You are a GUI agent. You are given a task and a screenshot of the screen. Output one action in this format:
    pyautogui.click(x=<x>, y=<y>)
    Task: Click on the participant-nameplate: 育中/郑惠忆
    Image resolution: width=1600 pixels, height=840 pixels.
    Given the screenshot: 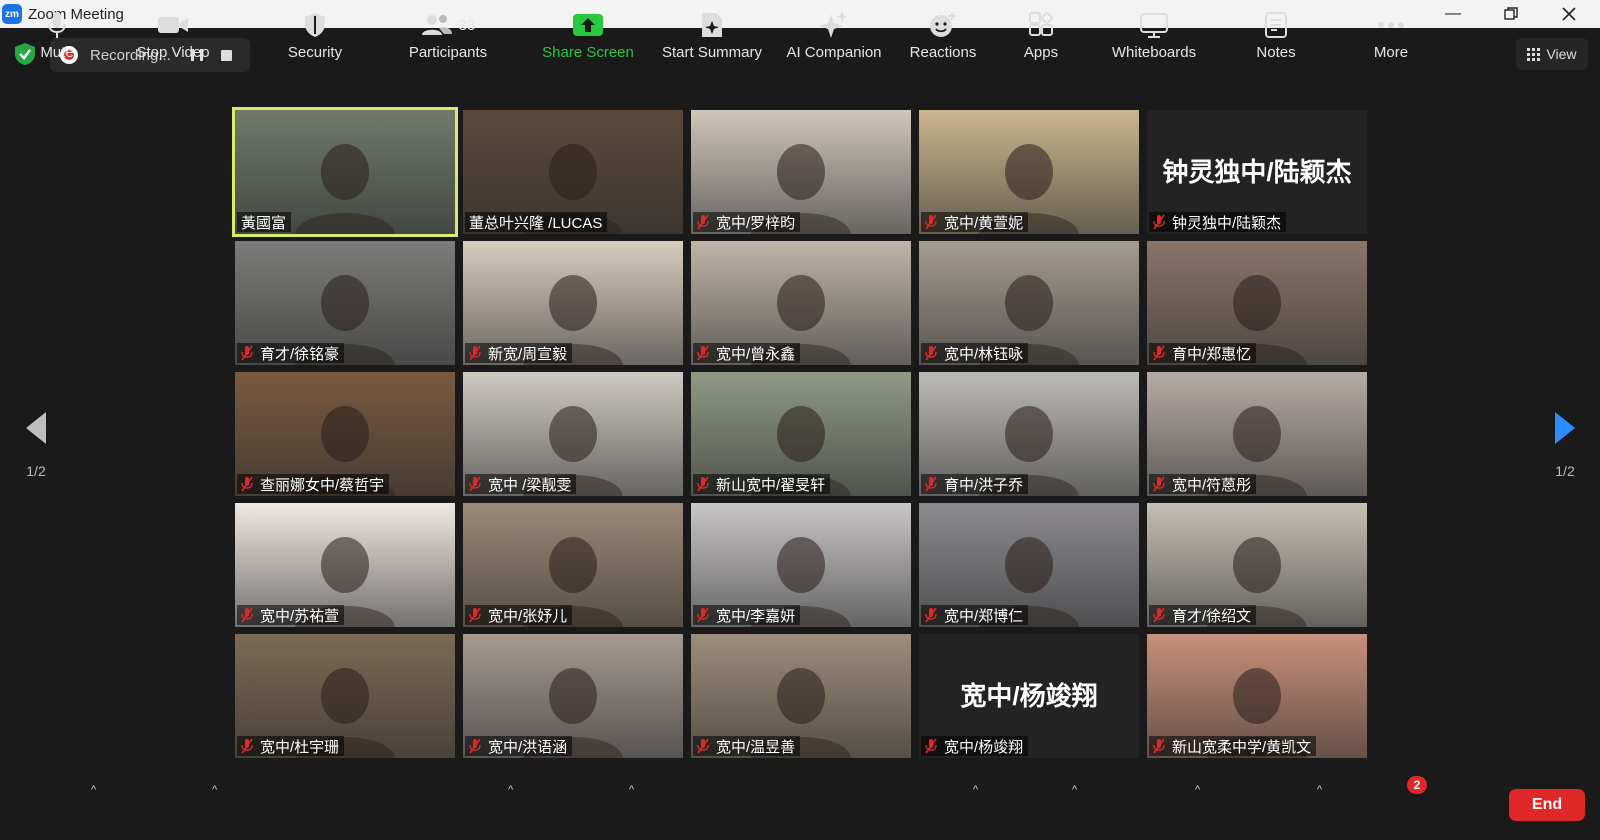 What is the action you would take?
    pyautogui.click(x=1203, y=353)
    